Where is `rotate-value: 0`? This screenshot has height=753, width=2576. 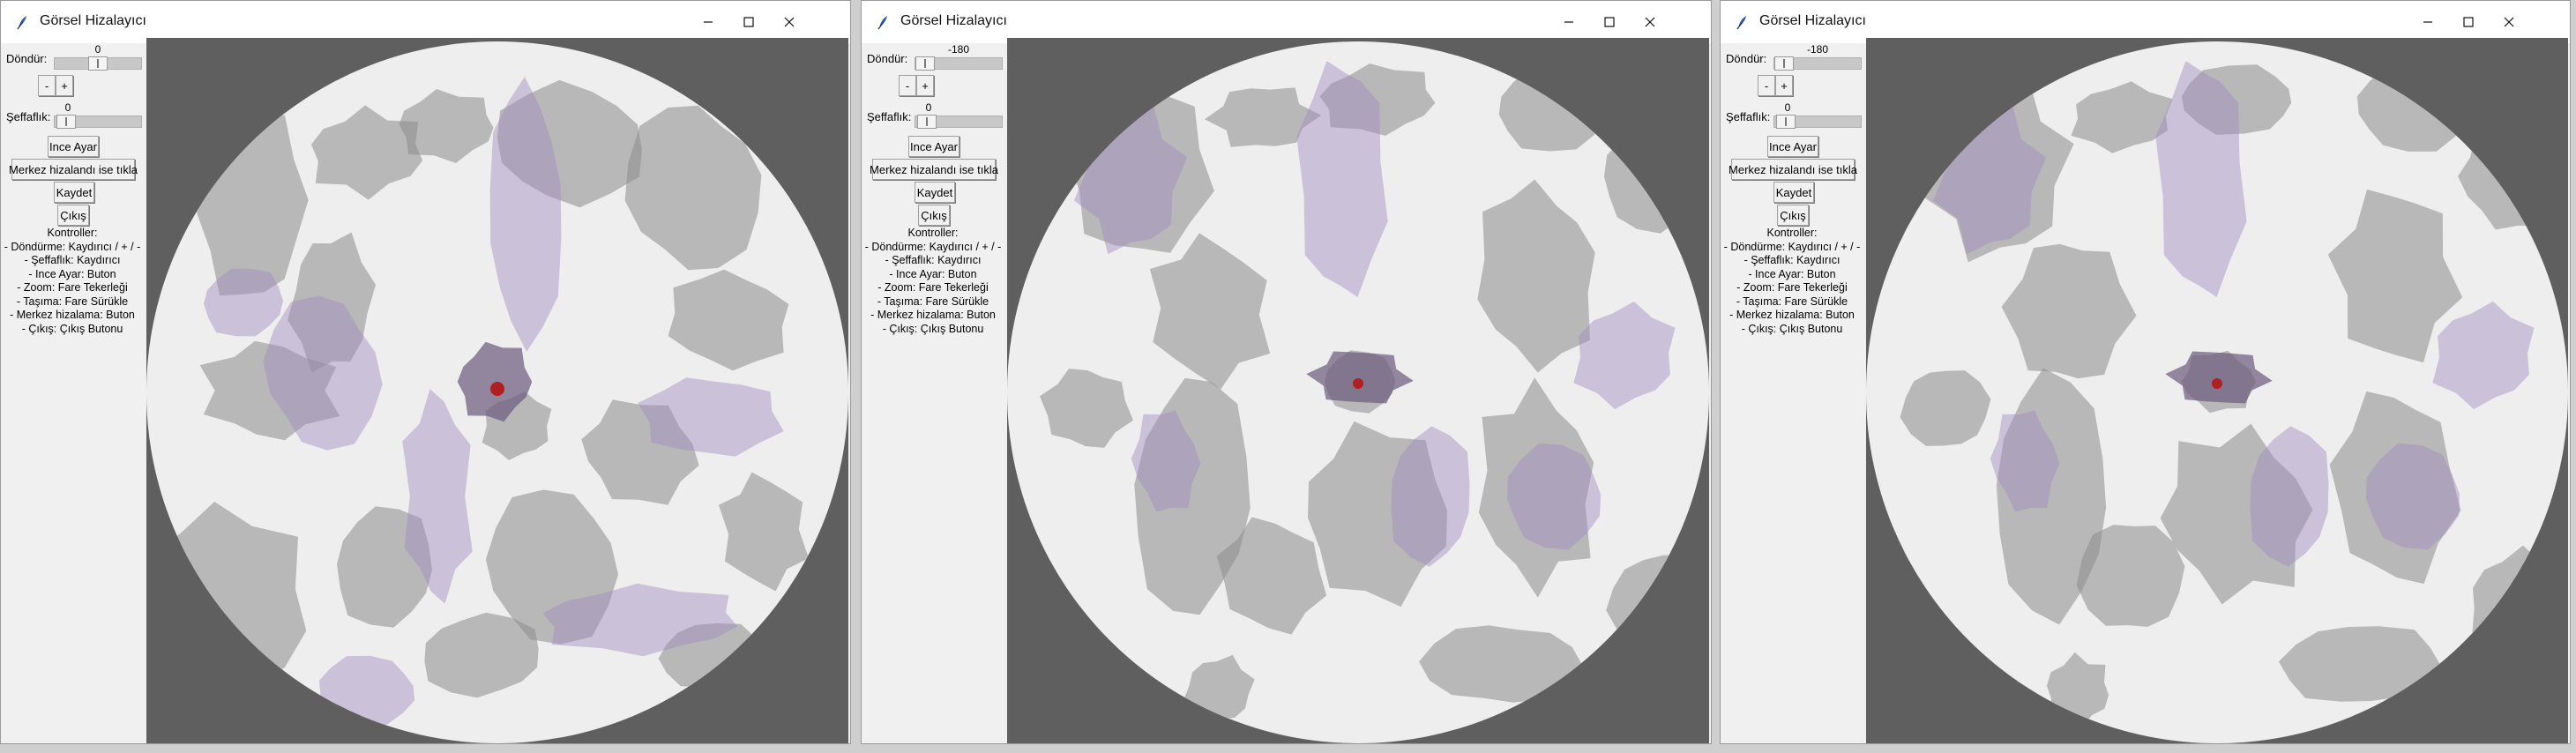
rotate-value: 0 is located at coordinates (97, 50).